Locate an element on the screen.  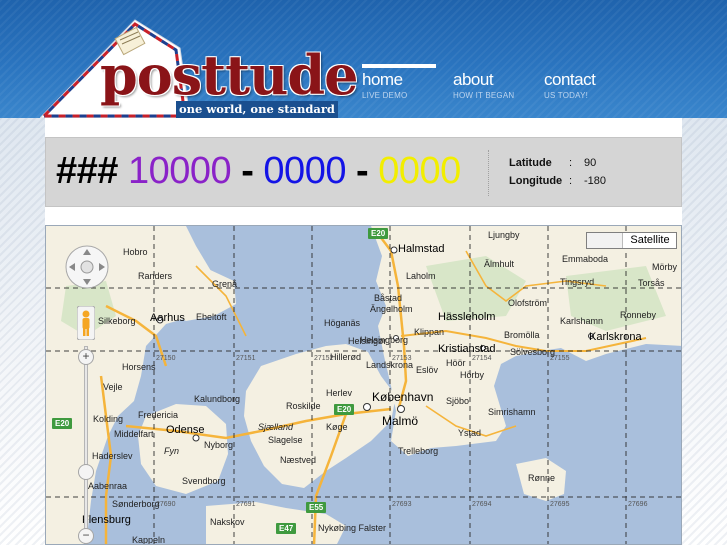
city-label: Kalundborg is located at coordinates (217, 399).